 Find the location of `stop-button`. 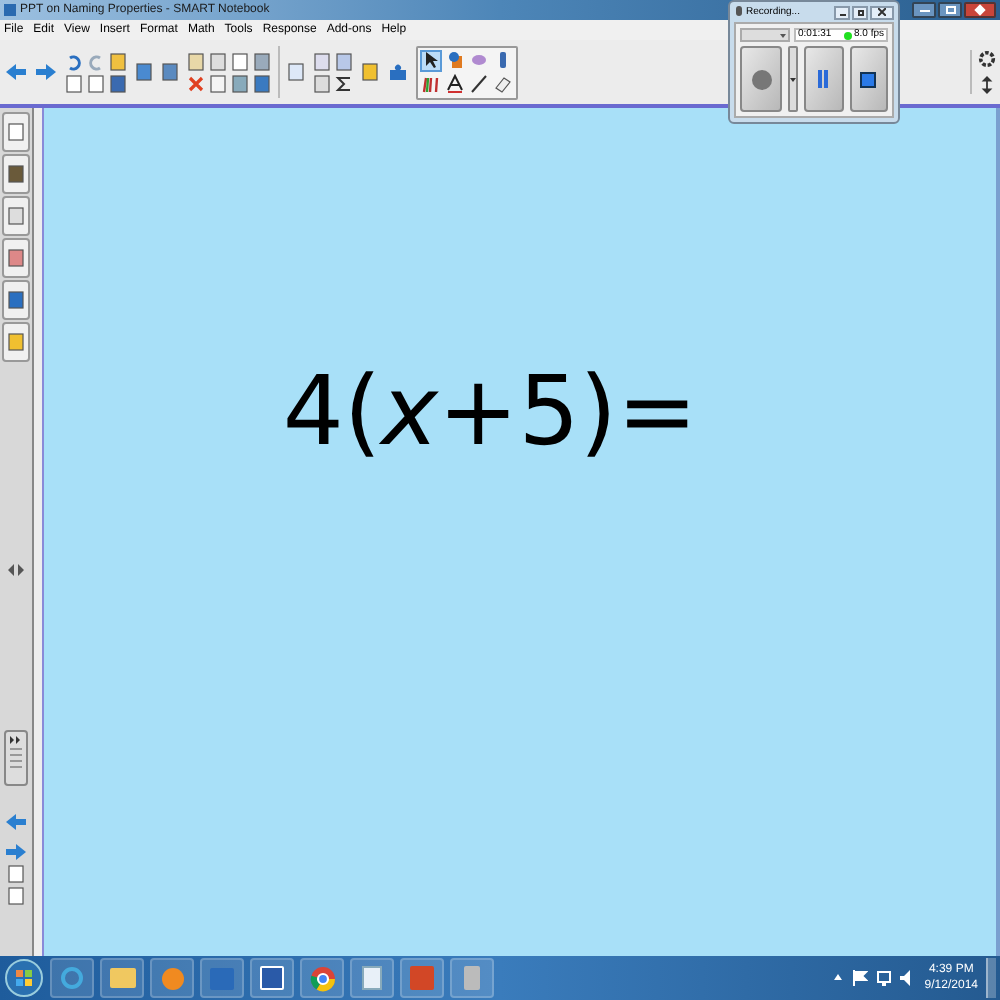

stop-button is located at coordinates (868, 79).